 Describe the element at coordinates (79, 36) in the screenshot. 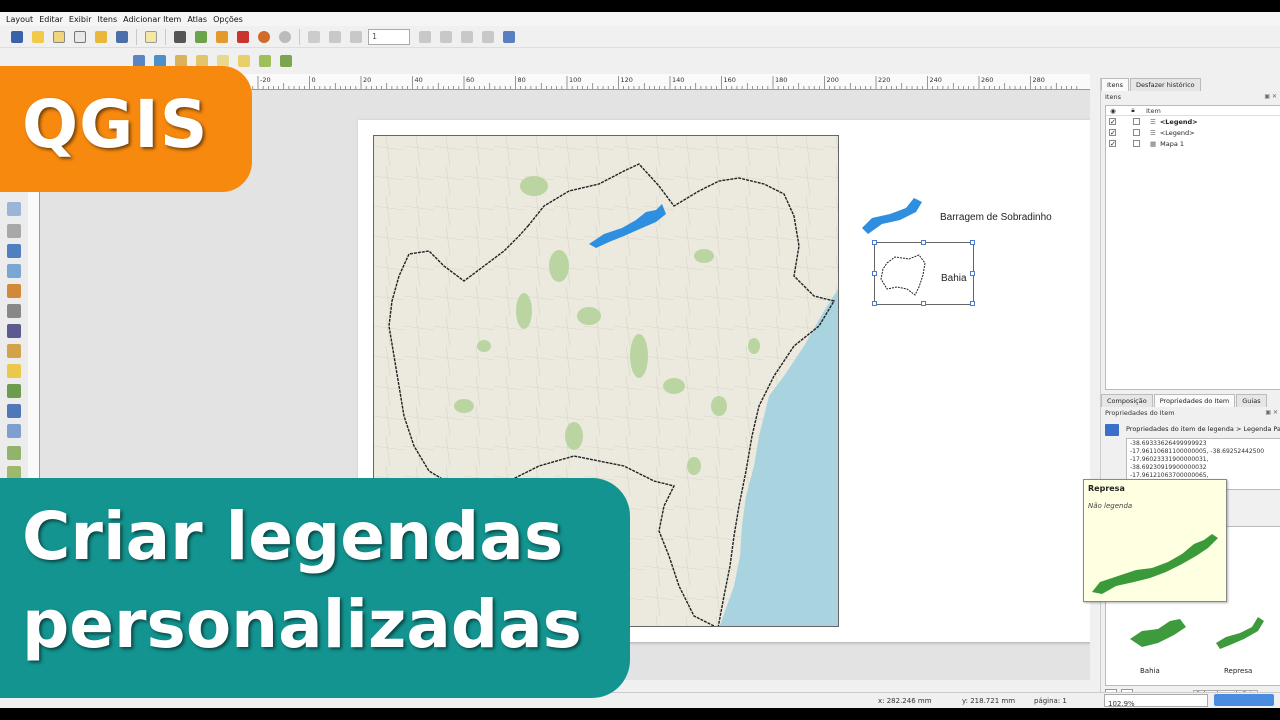

I see `layout-manager-icon` at that location.